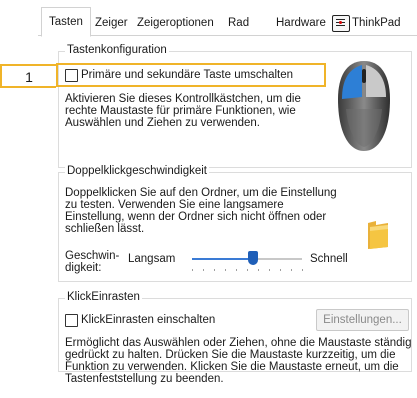 This screenshot has width=417, height=398. What do you see at coordinates (103, 297) in the screenshot?
I see `click-lock-title: KlickEinrasten` at bounding box center [103, 297].